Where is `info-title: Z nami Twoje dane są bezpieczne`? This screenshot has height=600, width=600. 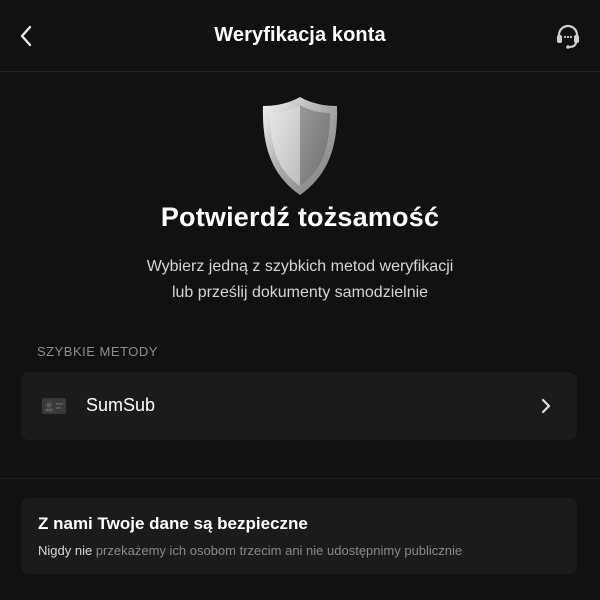 info-title: Z nami Twoje dane są bezpieczne is located at coordinates (173, 523).